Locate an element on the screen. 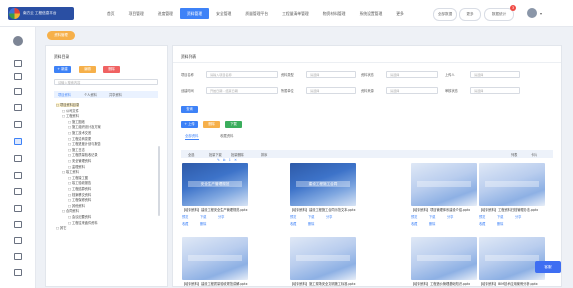 The width and height of the screenshot is (573, 288). select-all-checkbox: 全选 is located at coordinates (191, 154).